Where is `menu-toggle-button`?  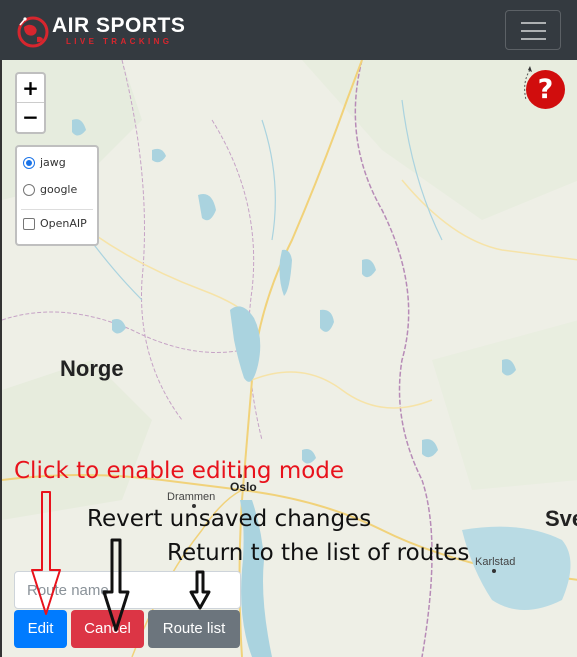
menu-toggle-button is located at coordinates (533, 30).